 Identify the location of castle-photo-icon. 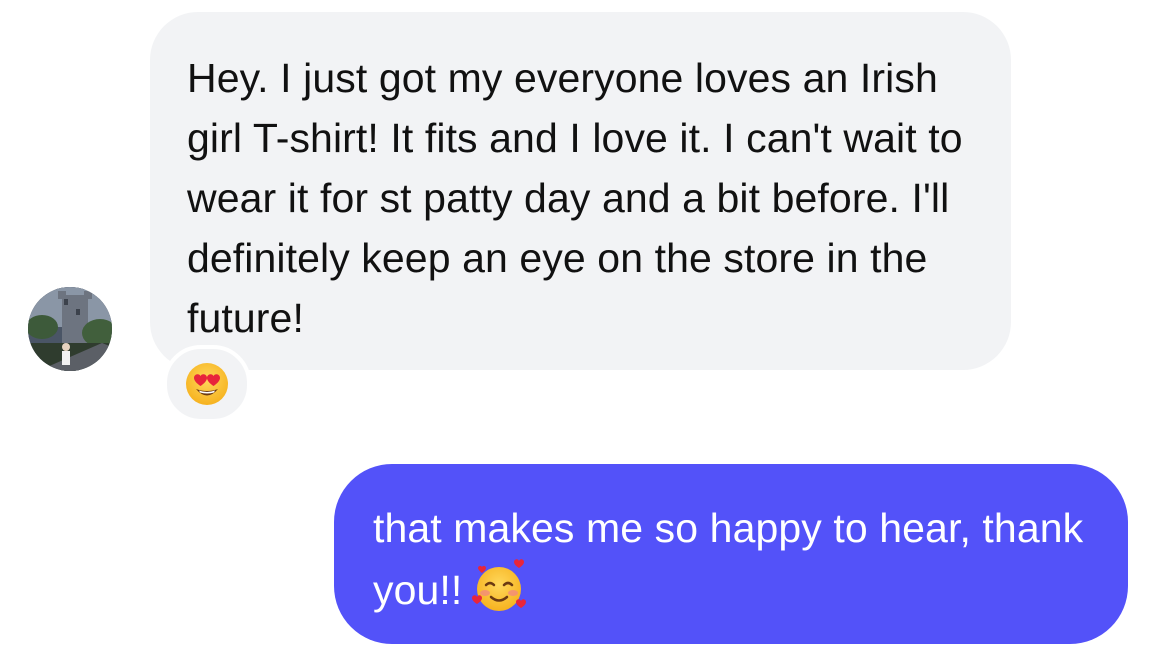
(70, 329).